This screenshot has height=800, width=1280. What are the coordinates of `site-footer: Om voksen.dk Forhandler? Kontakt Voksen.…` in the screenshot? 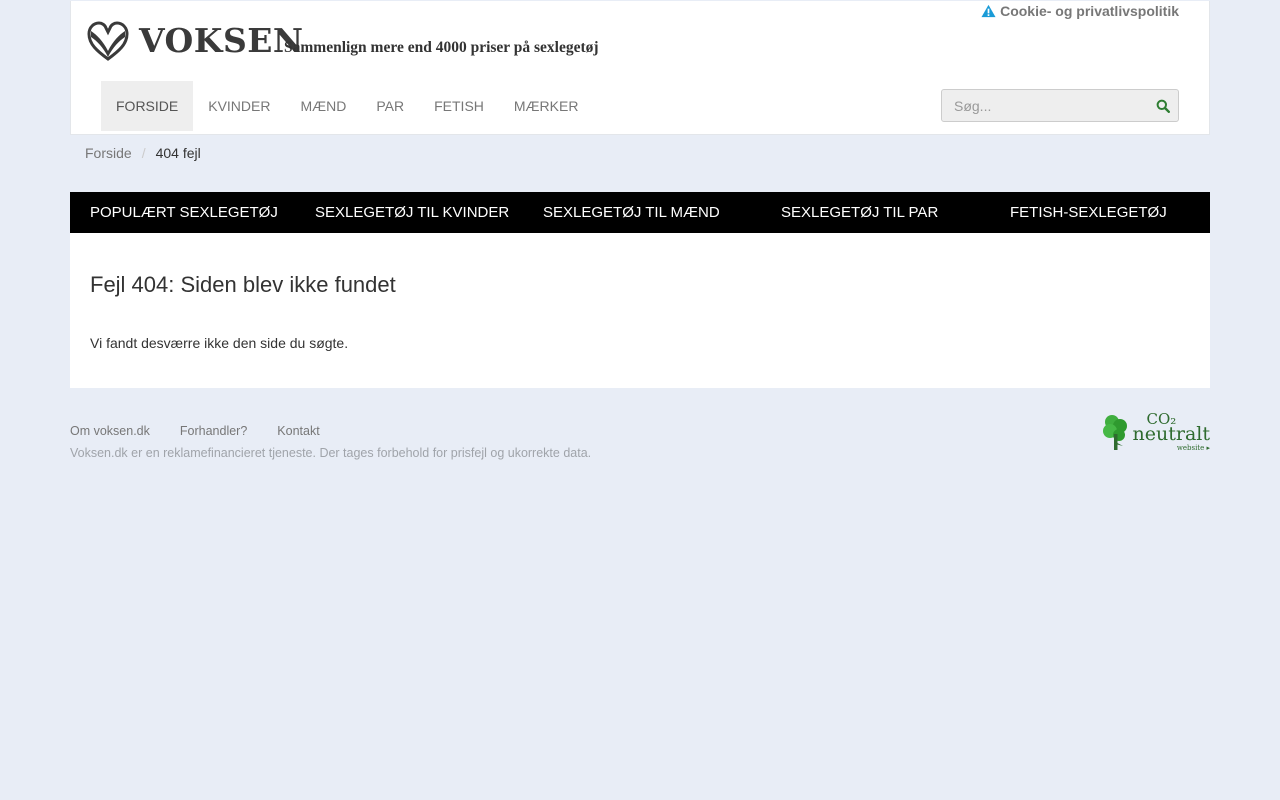 It's located at (640, 433).